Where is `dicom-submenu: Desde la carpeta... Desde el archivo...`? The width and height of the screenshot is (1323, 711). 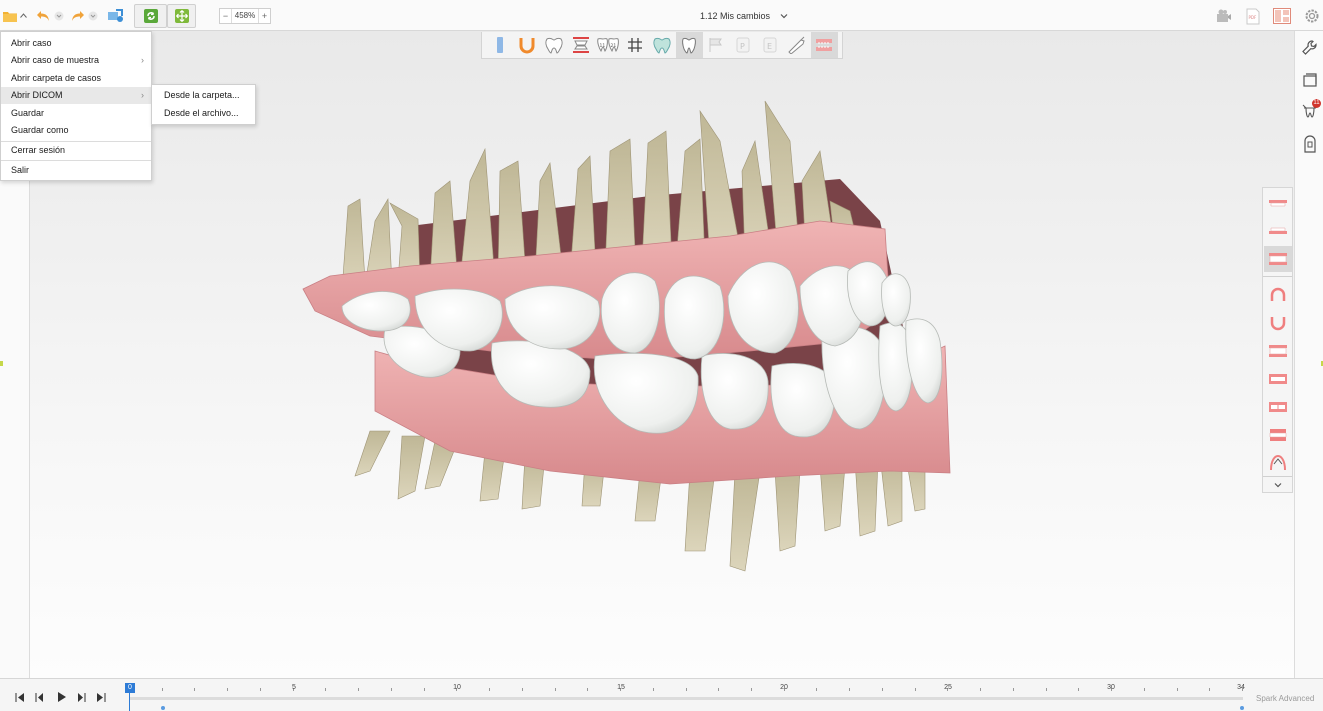 dicom-submenu: Desde la carpeta... Desde el archivo... is located at coordinates (203, 104).